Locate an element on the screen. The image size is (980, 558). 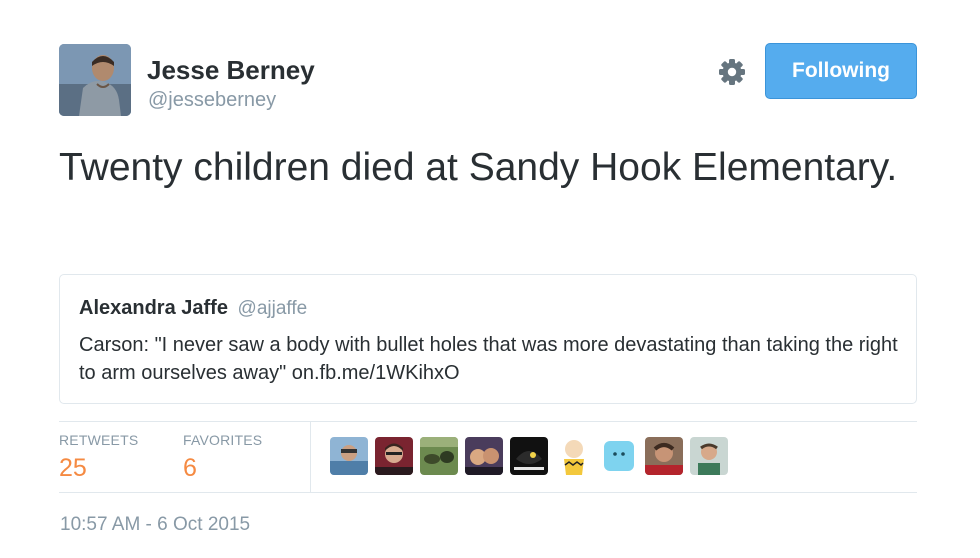
tweet-stats: RETWEETS 25 FAVORITES 6 is located at coordinates (488, 457).